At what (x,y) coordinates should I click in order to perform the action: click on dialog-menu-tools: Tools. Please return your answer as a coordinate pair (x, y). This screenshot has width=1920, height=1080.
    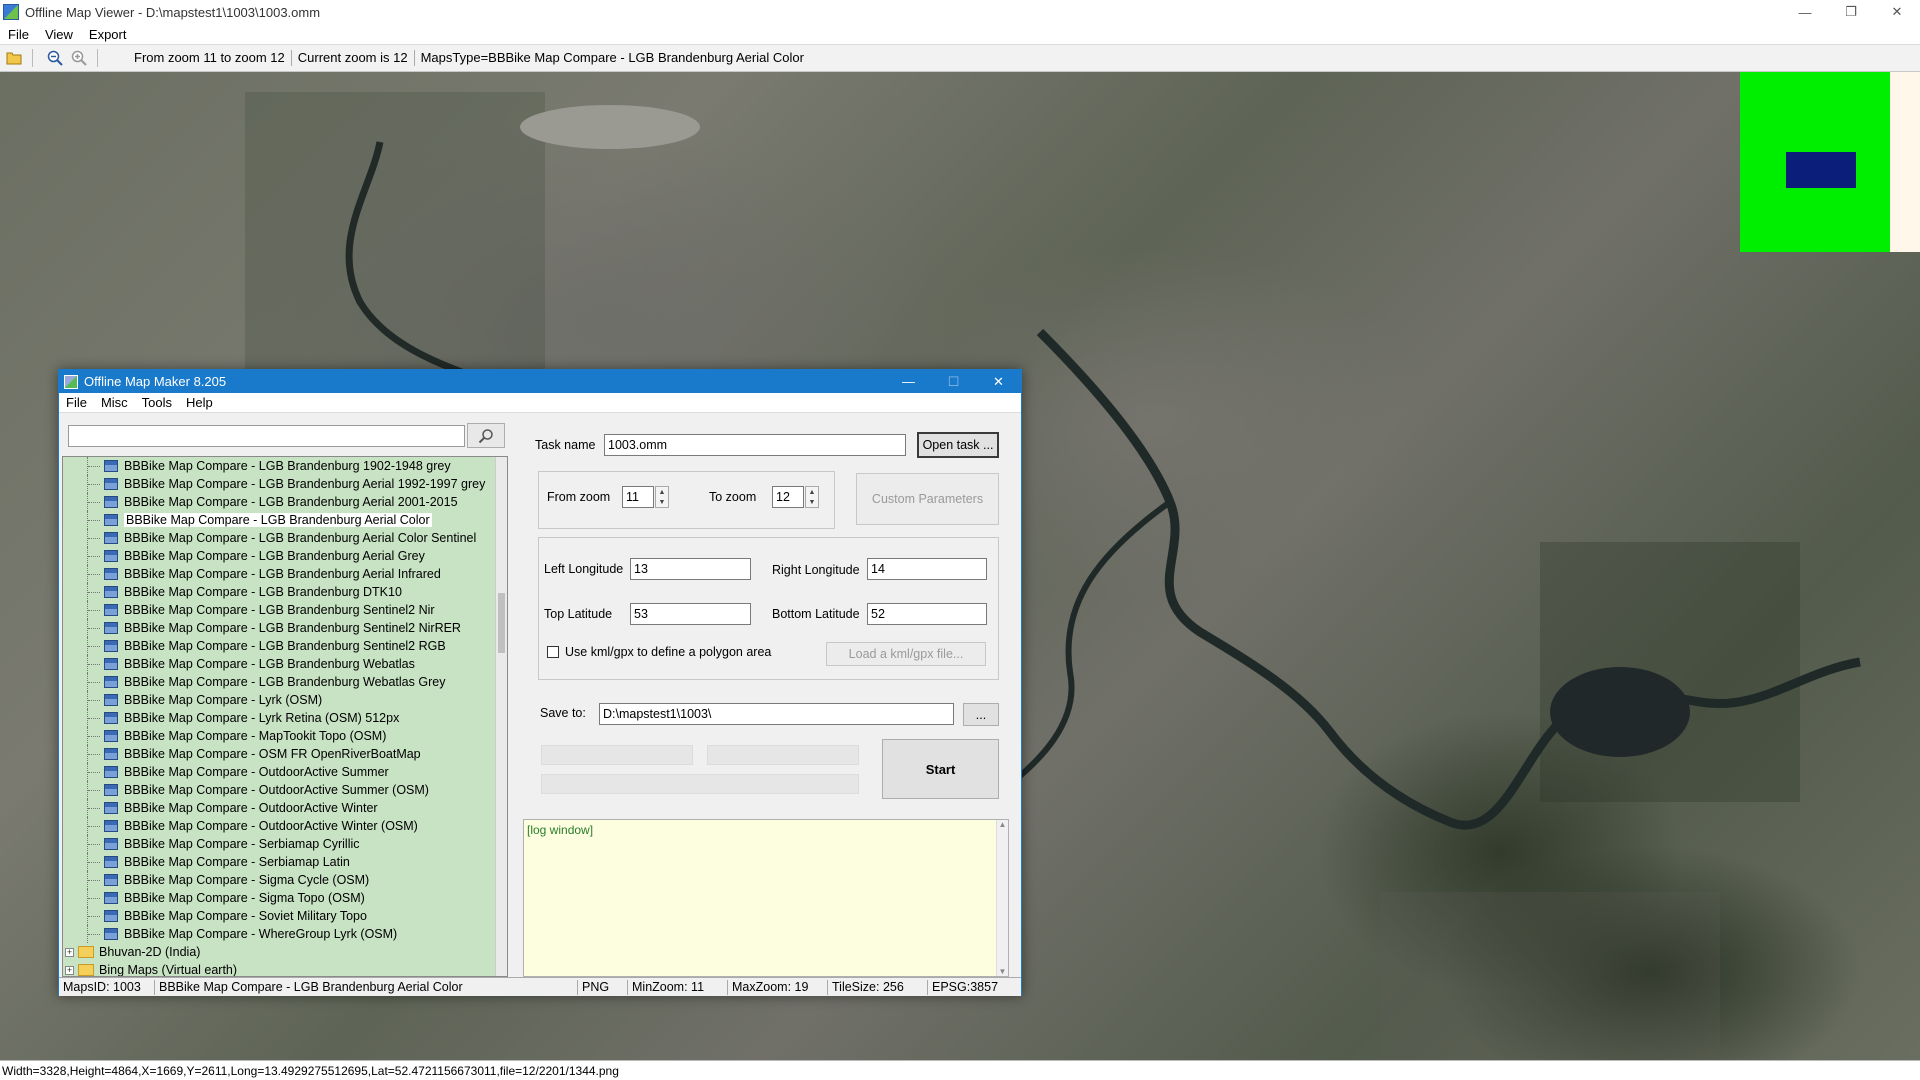
    Looking at the image, I should click on (157, 402).